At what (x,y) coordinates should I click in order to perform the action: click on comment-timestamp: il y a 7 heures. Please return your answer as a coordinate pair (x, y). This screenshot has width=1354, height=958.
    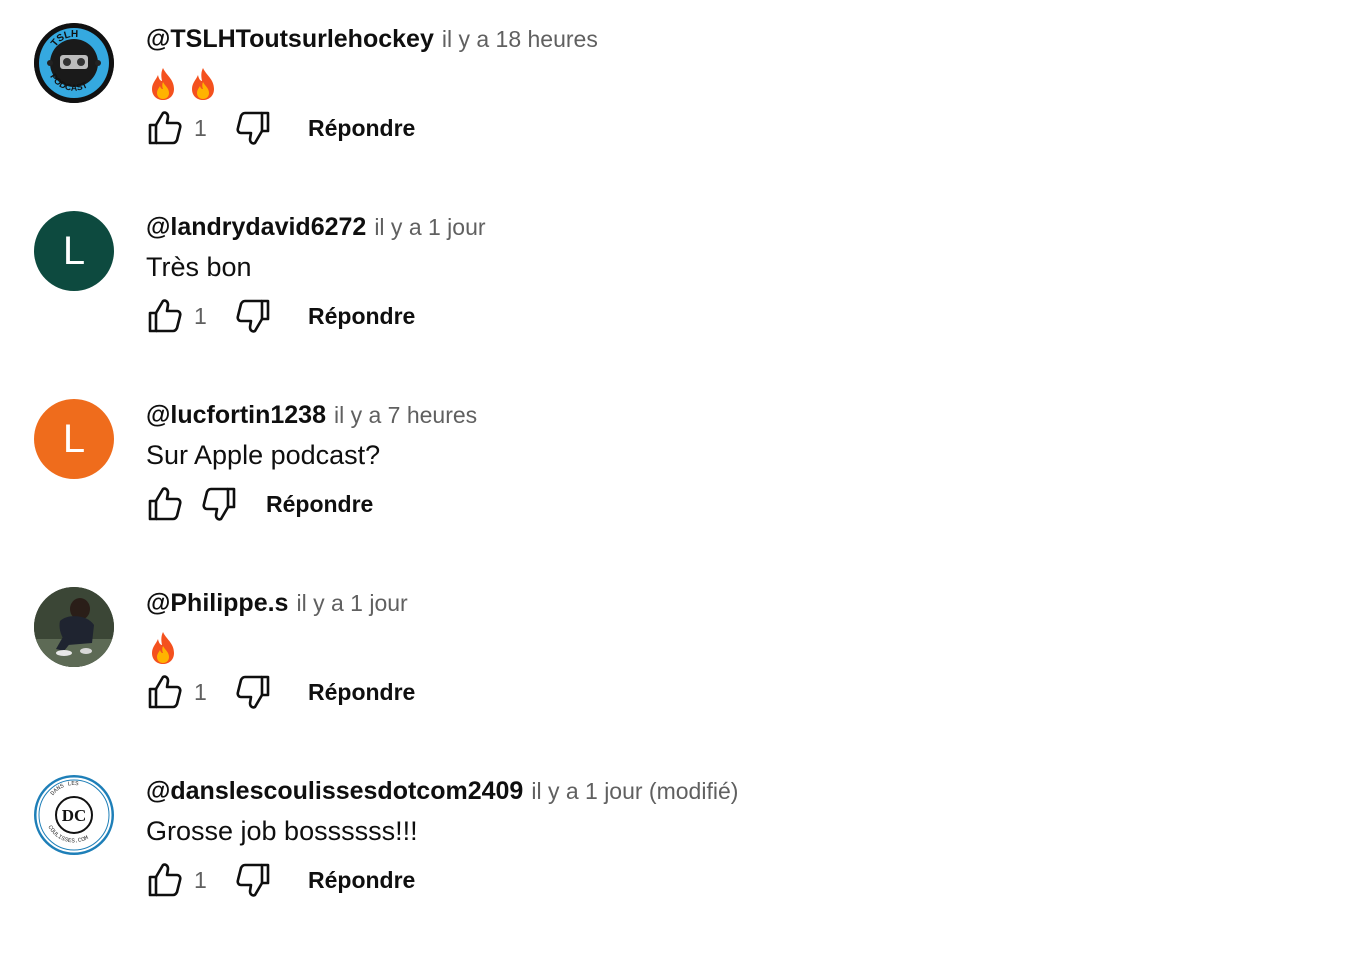
    Looking at the image, I should click on (405, 415).